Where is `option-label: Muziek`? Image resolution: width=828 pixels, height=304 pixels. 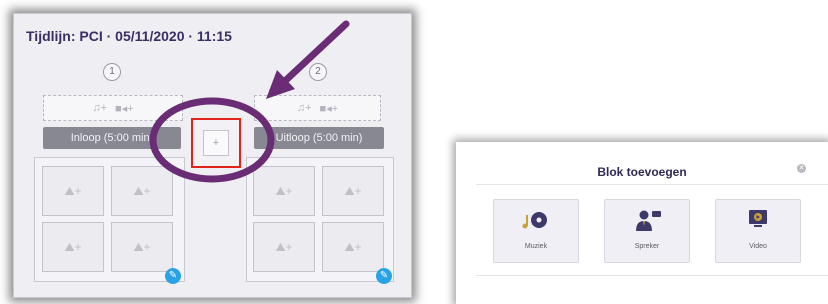 option-label: Muziek is located at coordinates (536, 246).